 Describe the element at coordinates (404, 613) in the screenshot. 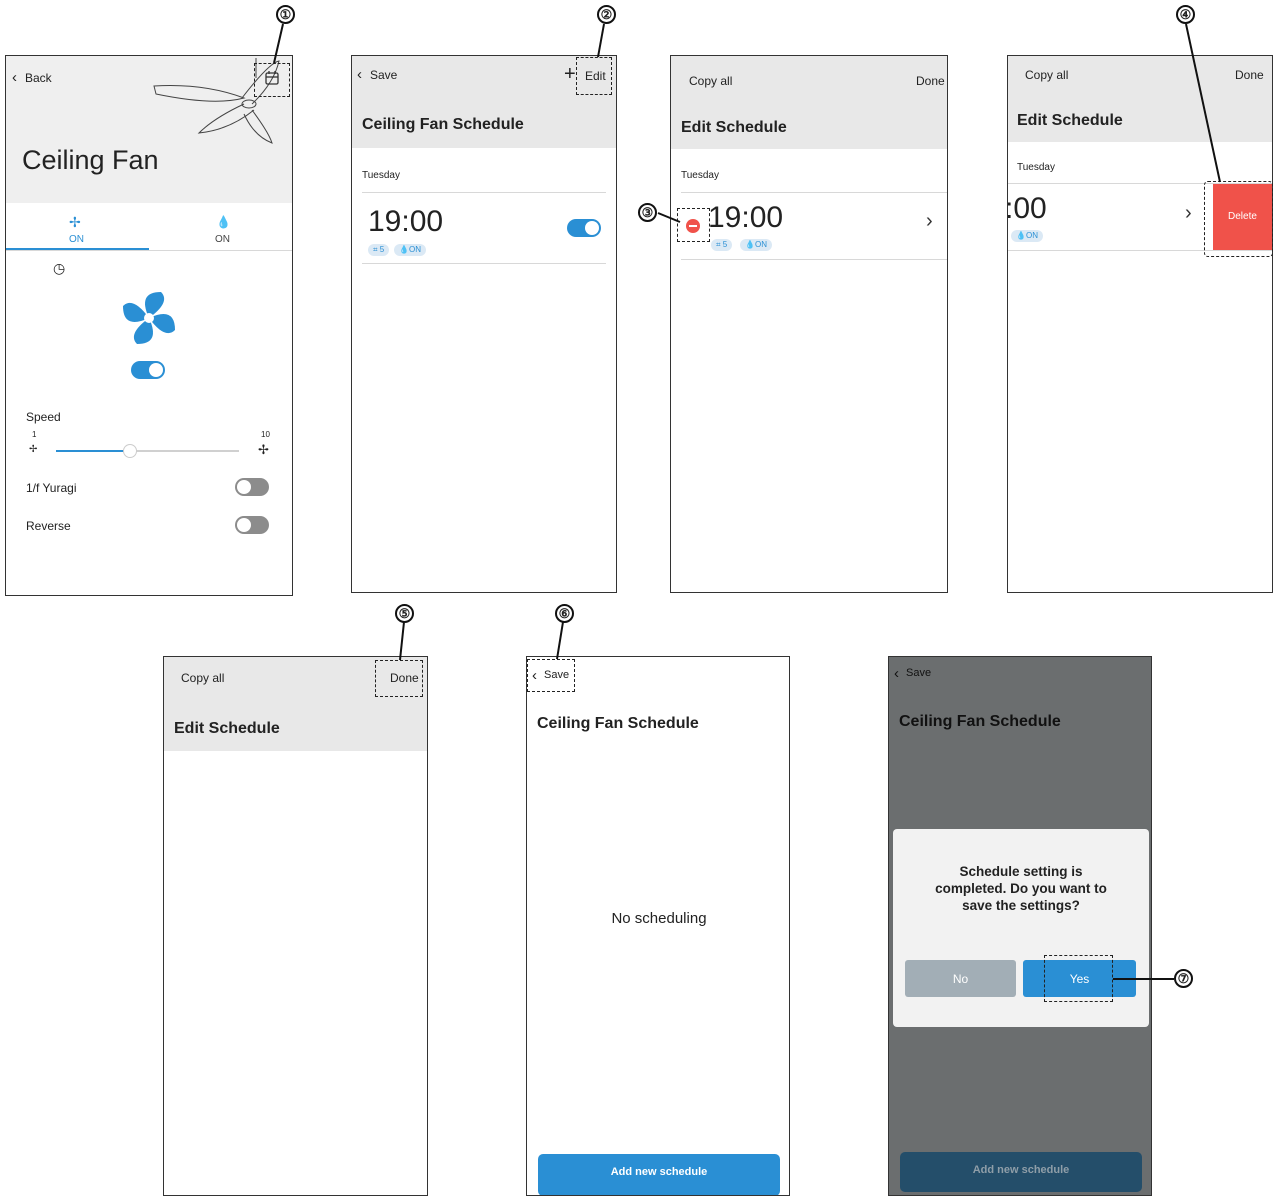

I see `callout-5: ⑤` at that location.